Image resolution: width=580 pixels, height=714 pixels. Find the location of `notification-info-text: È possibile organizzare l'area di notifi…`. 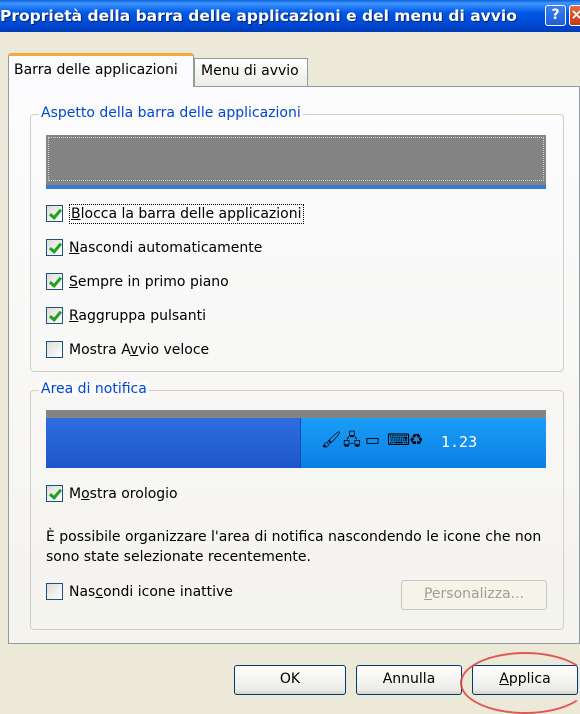

notification-info-text: È possibile organizzare l'area di notifi… is located at coordinates (294, 547).